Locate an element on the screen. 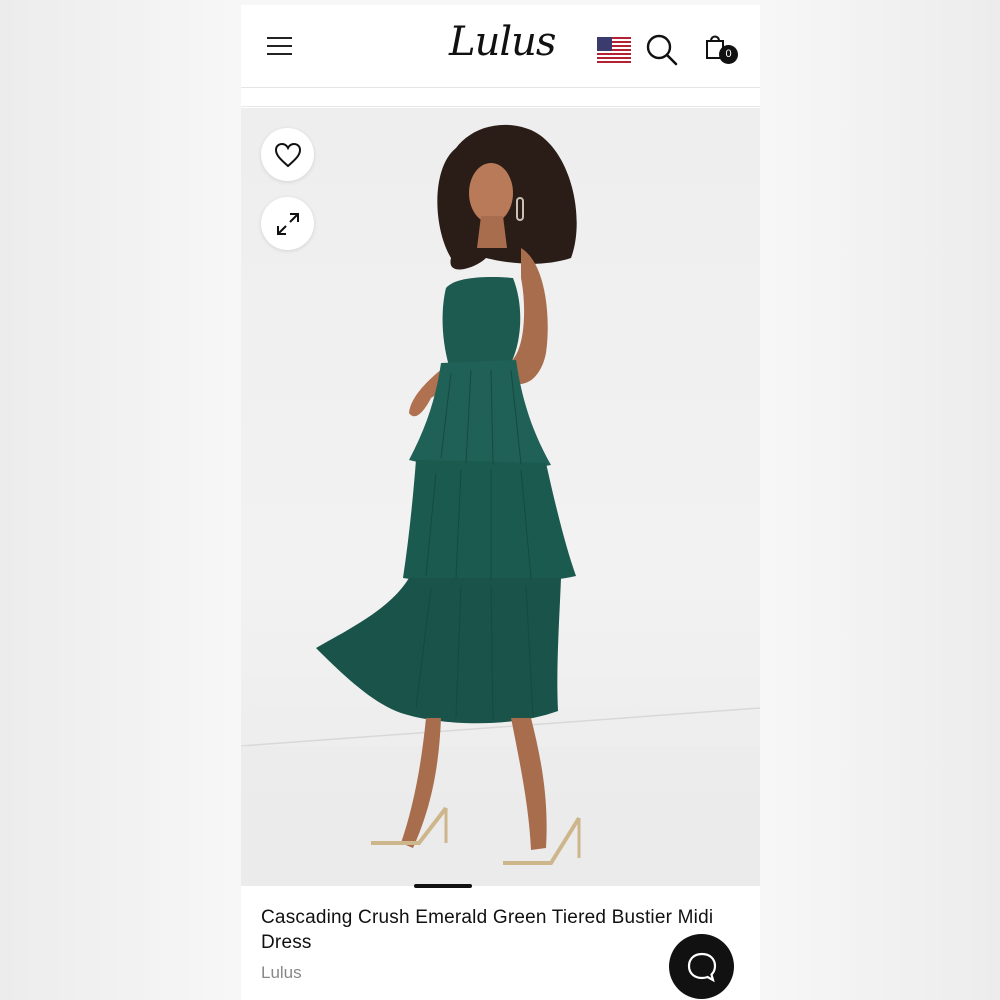 The width and height of the screenshot is (1000, 1000). chat-button is located at coordinates (701, 966).